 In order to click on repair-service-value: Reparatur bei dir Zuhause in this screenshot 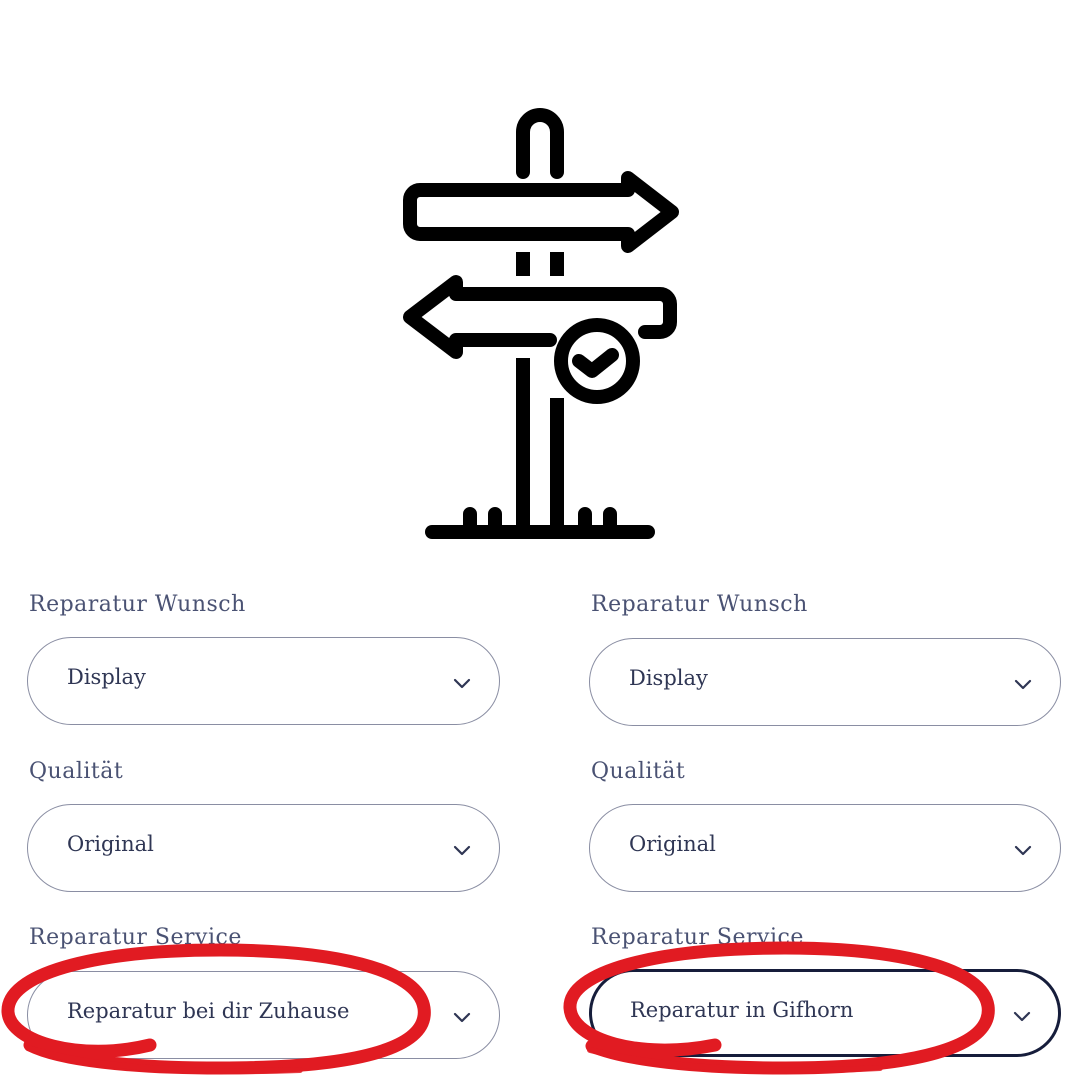, I will do `click(208, 1011)`.